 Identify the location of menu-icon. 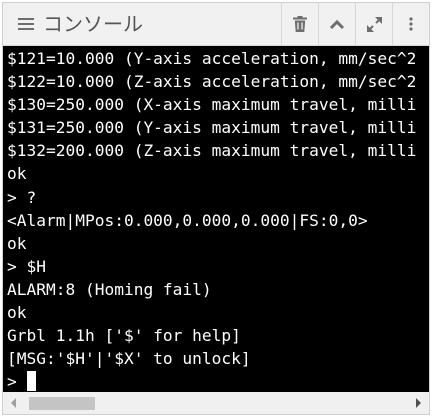
(26, 24).